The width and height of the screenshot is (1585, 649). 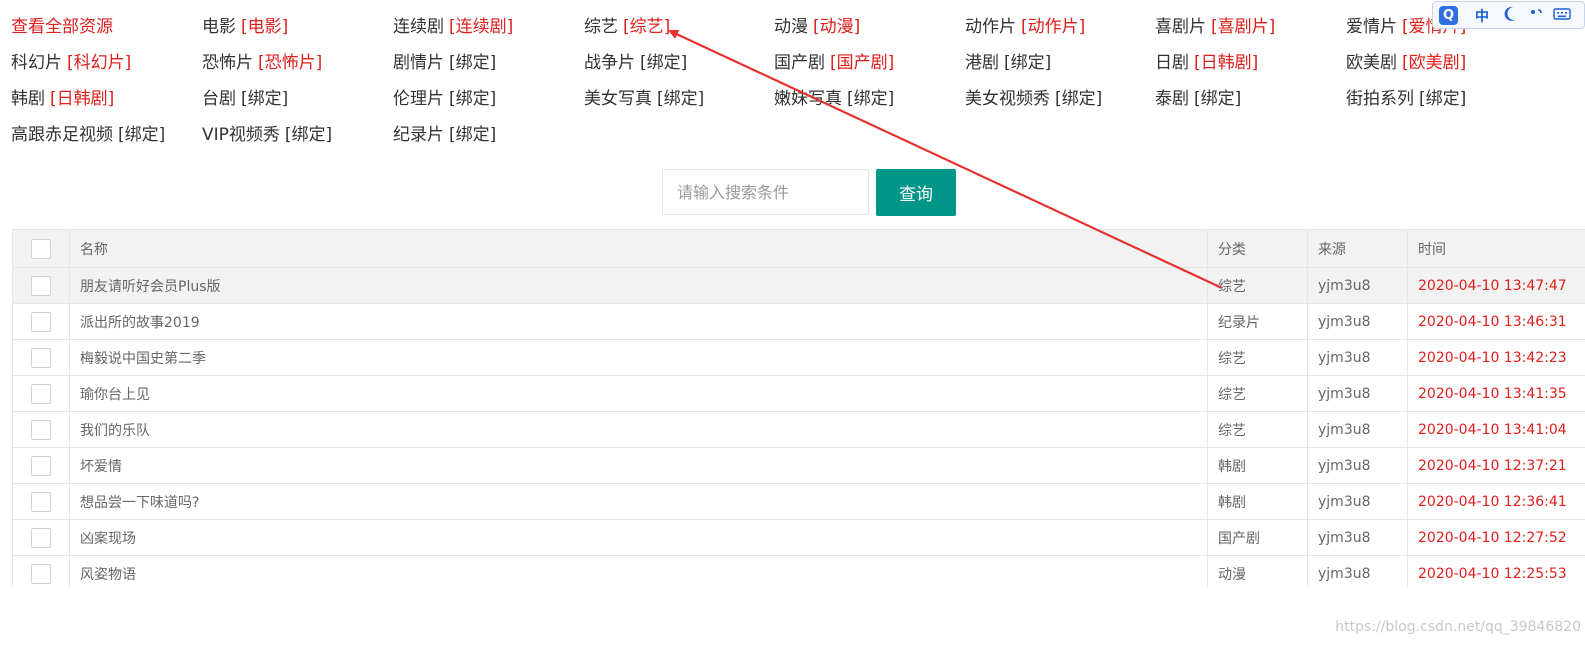 What do you see at coordinates (1496, 571) in the screenshot?
I see `cell-time: 2020-04-10 12:25:53` at bounding box center [1496, 571].